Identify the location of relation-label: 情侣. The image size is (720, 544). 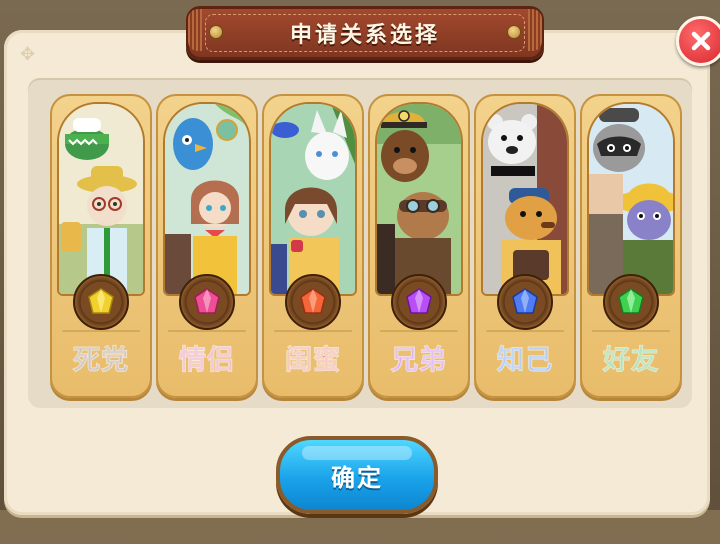
(207, 361).